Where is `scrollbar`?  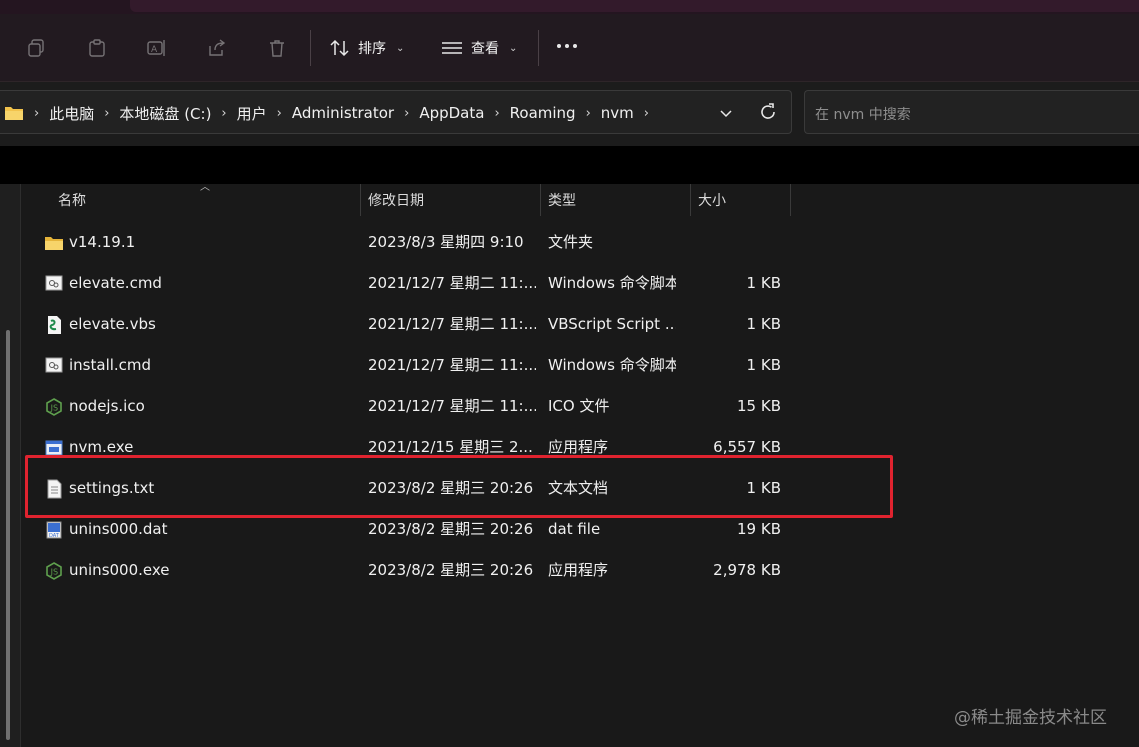 scrollbar is located at coordinates (8, 535).